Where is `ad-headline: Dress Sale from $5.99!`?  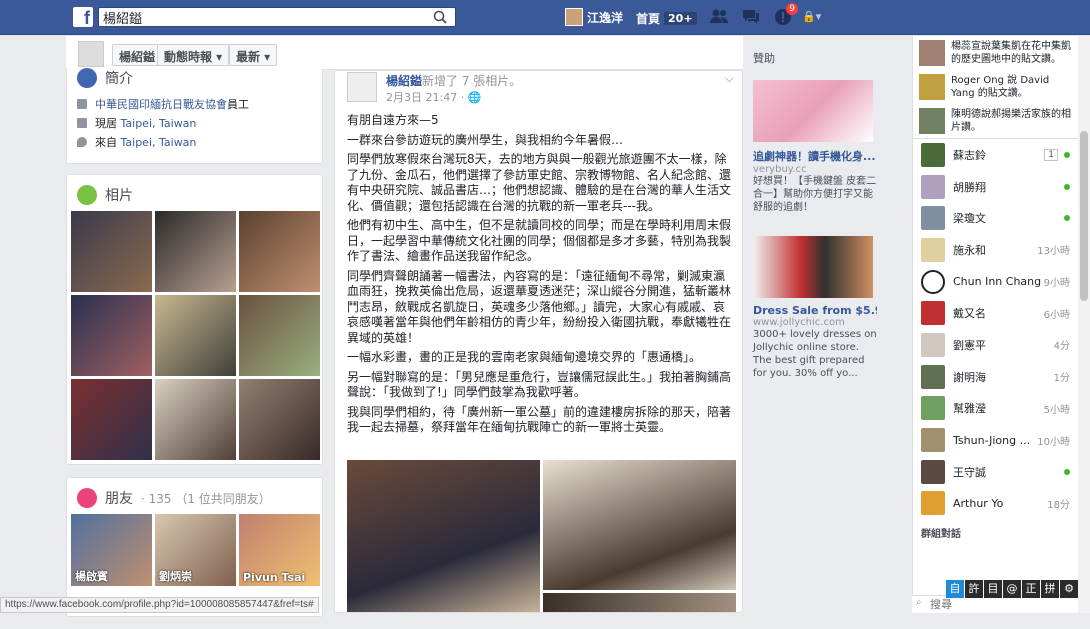 ad-headline: Dress Sale from $5.99! is located at coordinates (815, 310).